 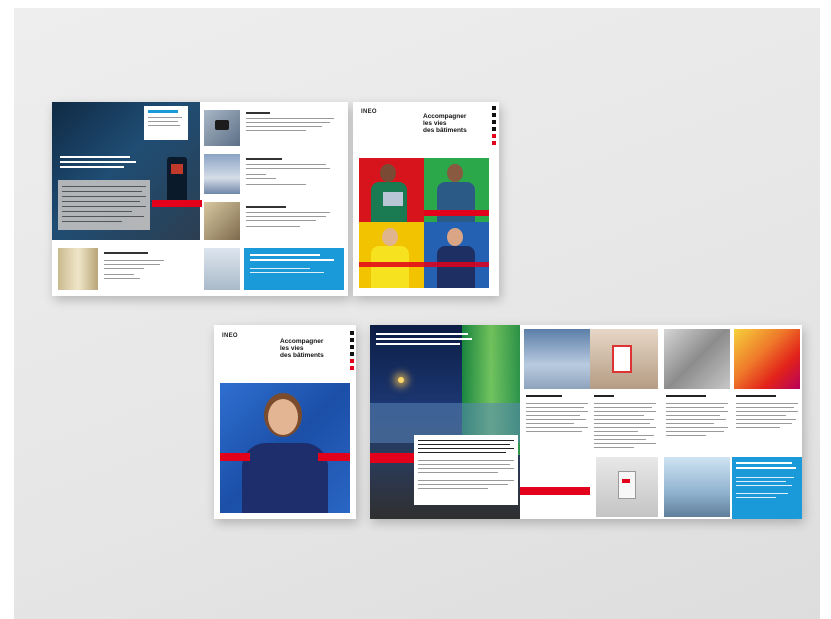 I want to click on lobby-photo, so click(x=222, y=174).